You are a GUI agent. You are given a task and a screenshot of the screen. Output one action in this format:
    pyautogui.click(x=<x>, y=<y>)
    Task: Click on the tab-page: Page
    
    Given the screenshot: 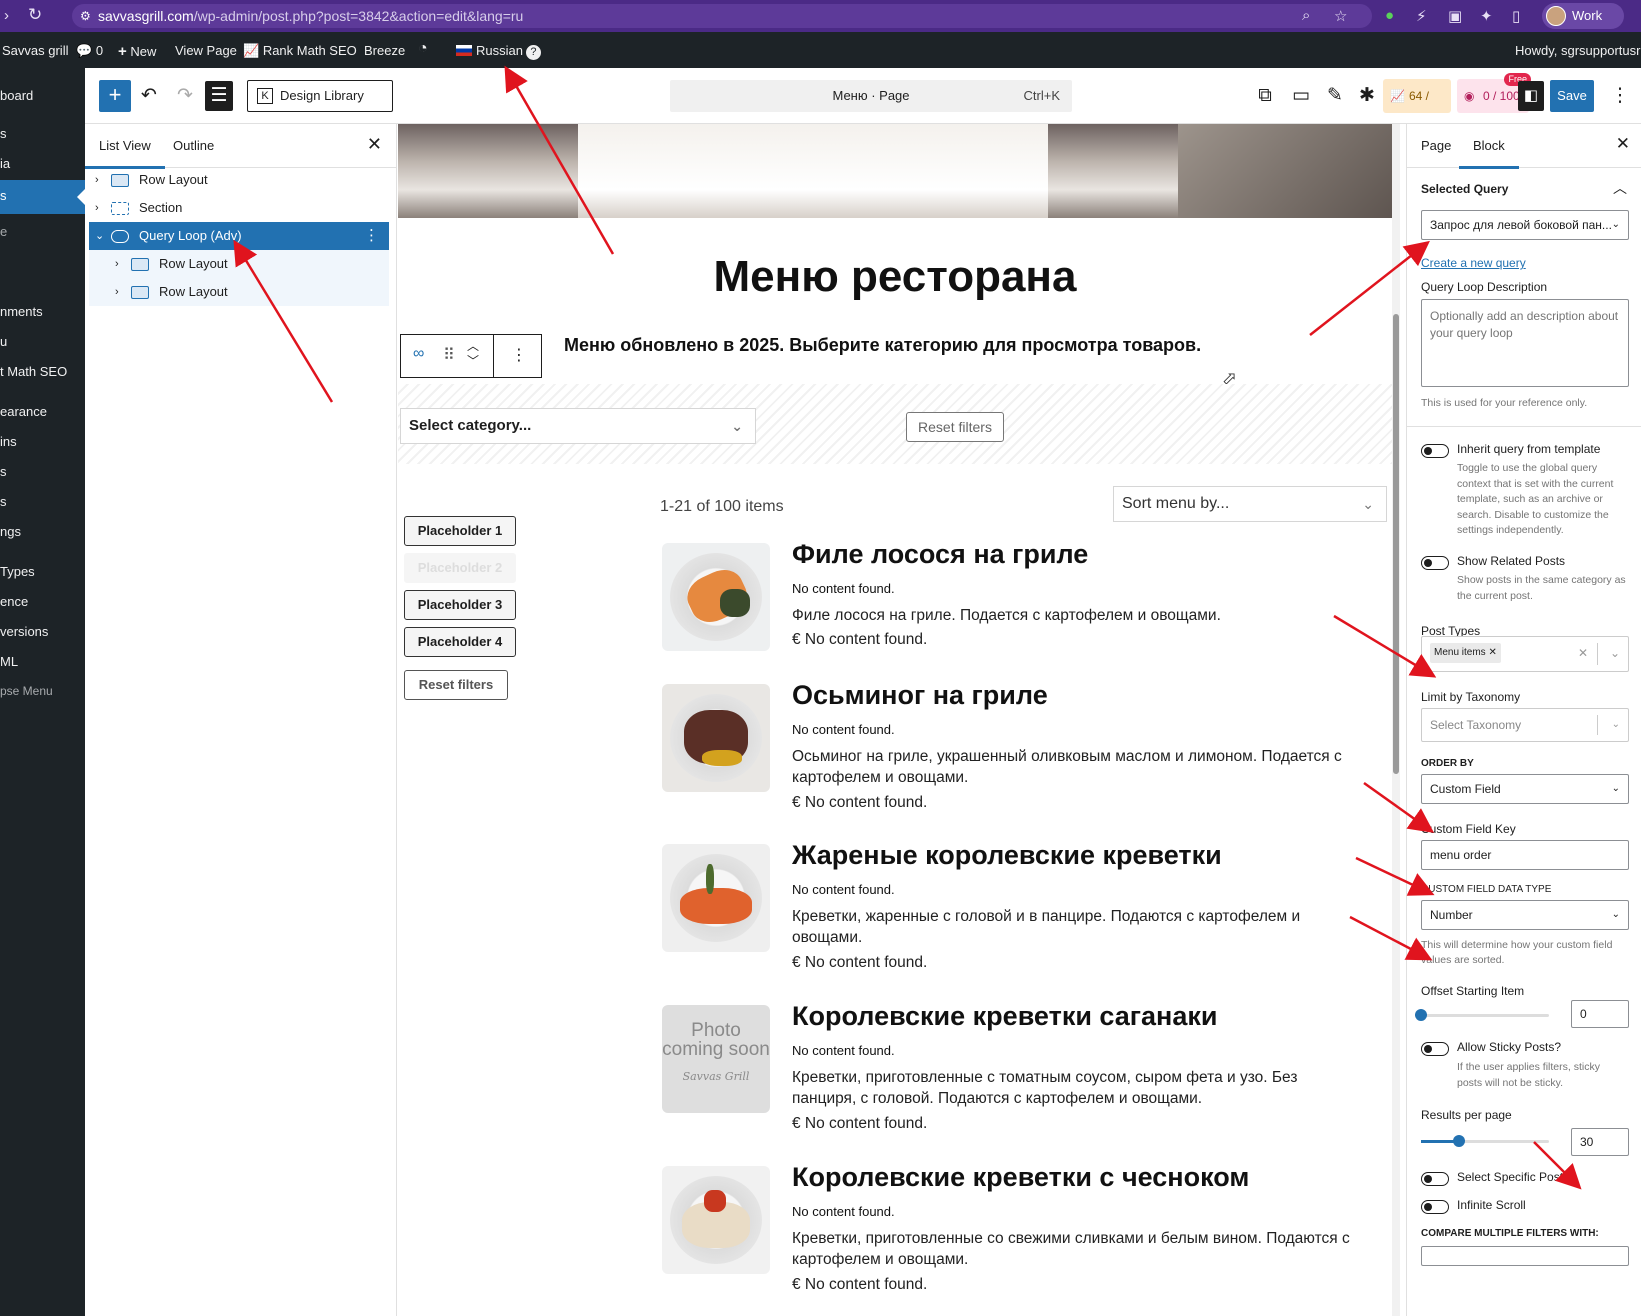 What is the action you would take?
    pyautogui.click(x=1436, y=145)
    